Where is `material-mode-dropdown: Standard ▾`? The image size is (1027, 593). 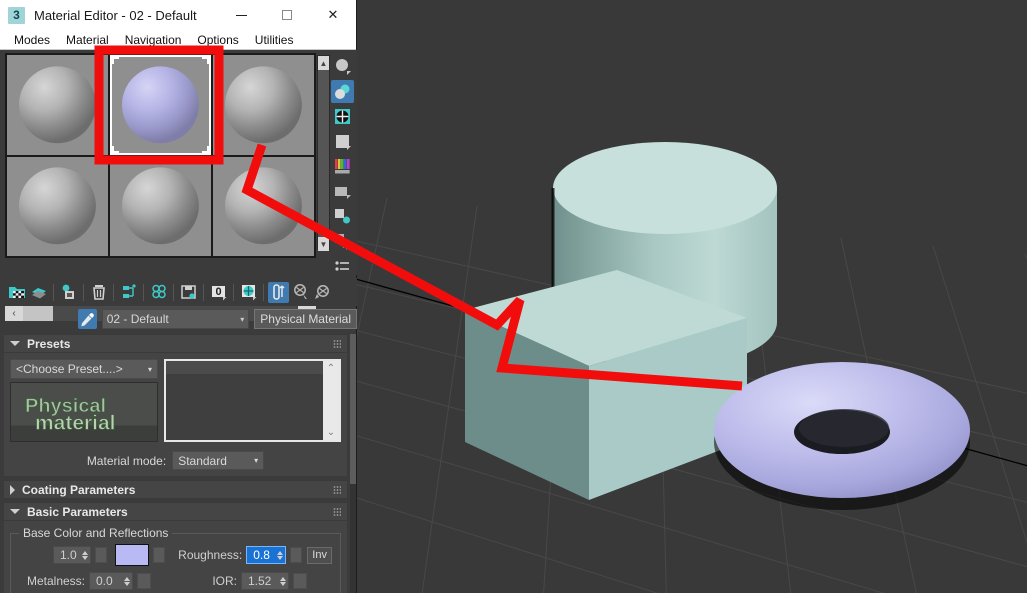 material-mode-dropdown: Standard ▾ is located at coordinates (218, 460).